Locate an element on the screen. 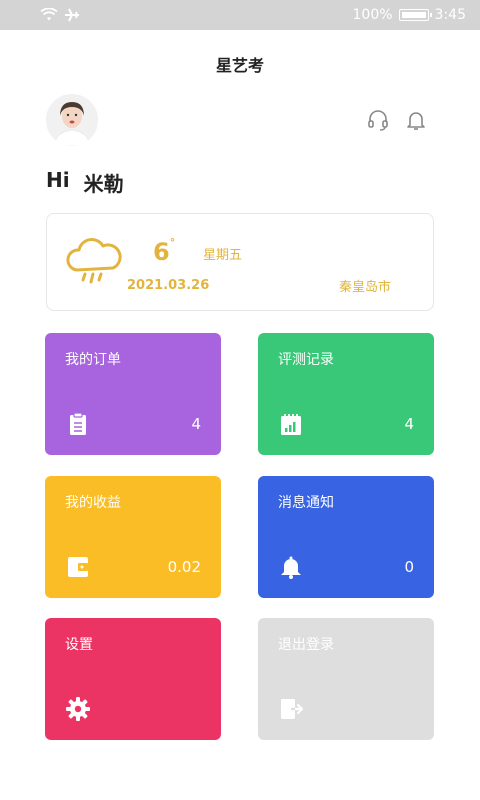 This screenshot has width=480, height=800. rain-cloud-icon is located at coordinates (94, 263).